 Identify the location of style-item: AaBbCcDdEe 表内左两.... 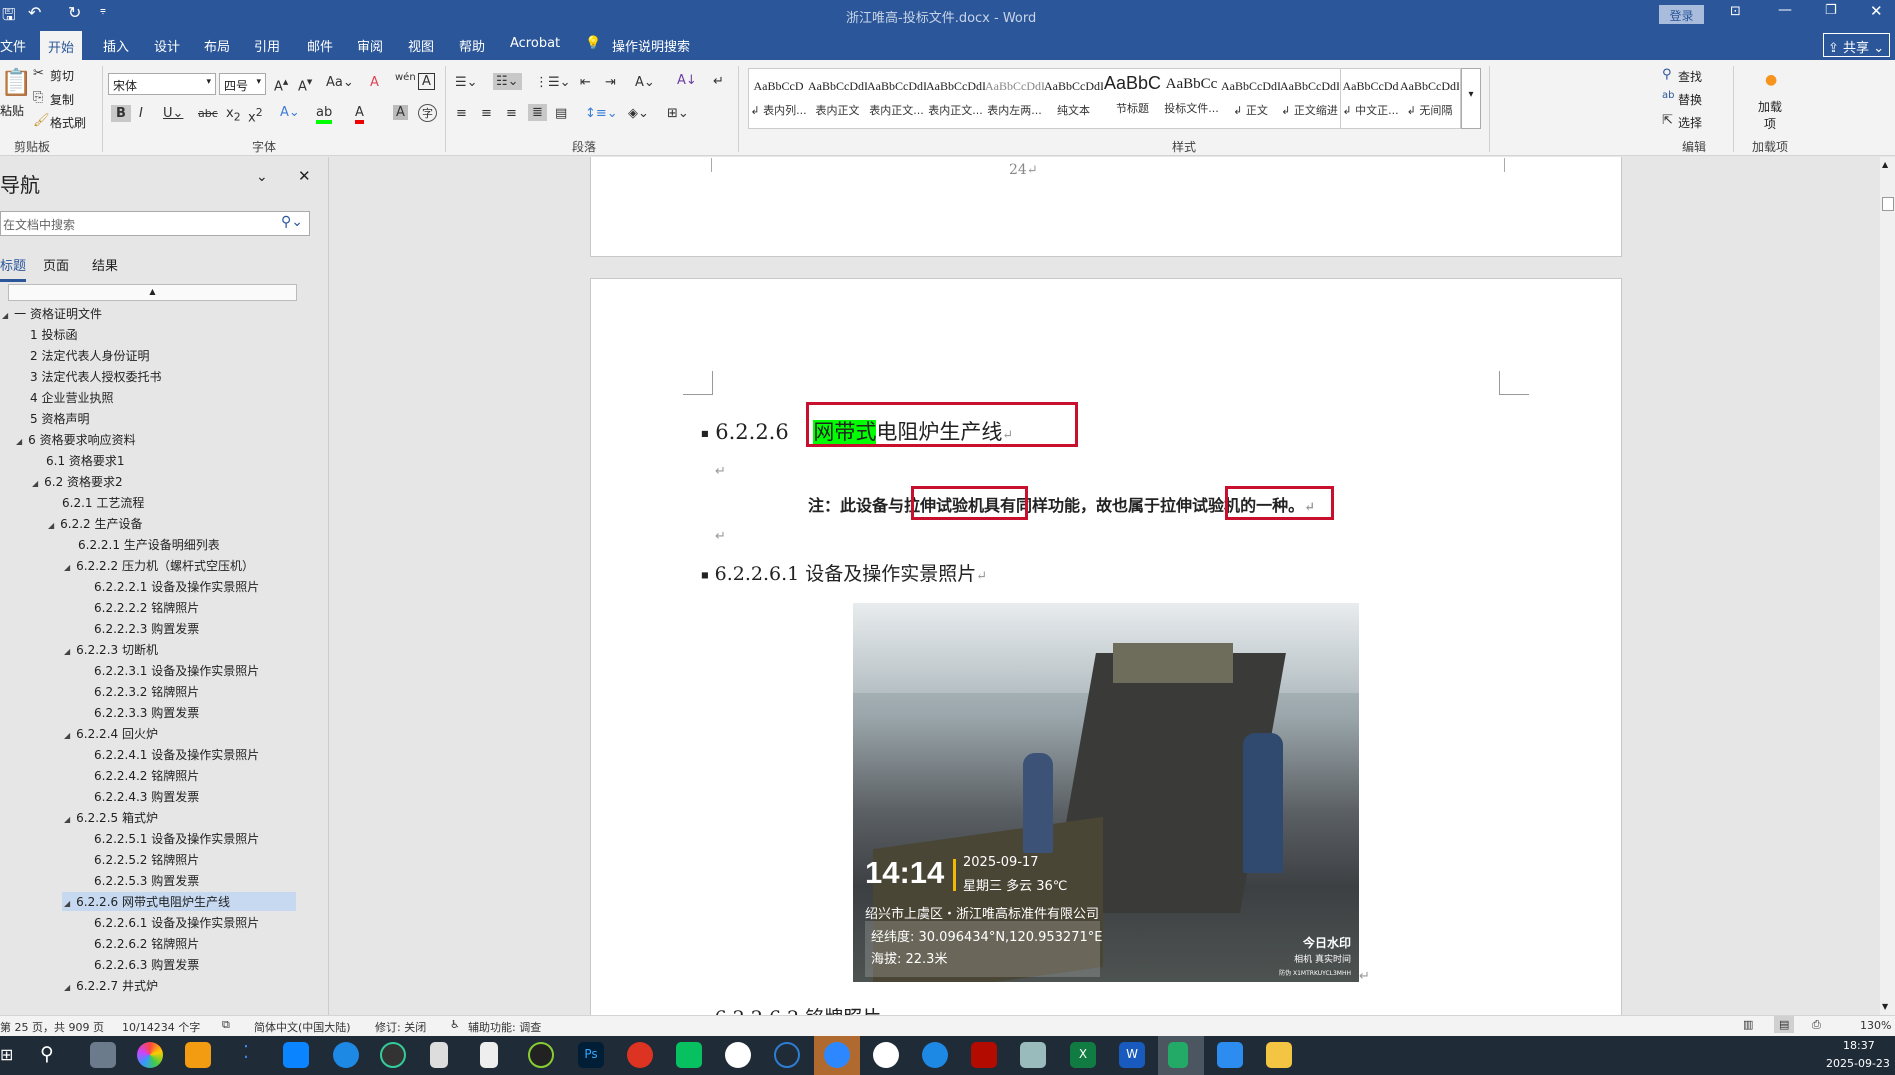
(1014, 98).